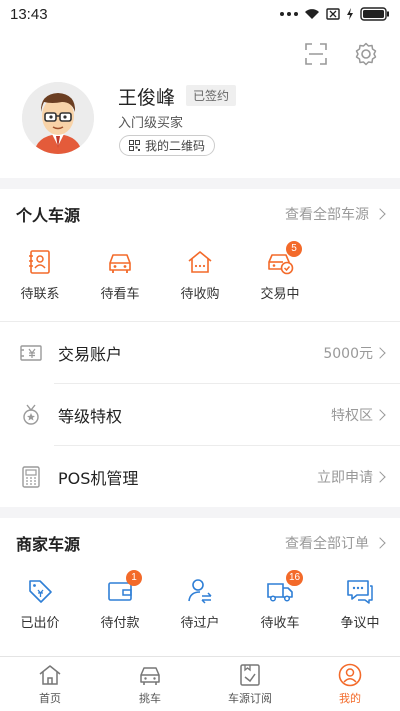 The width and height of the screenshot is (400, 711). Describe the element at coordinates (354, 353) in the screenshot. I see `menu-value: 5000元` at that location.